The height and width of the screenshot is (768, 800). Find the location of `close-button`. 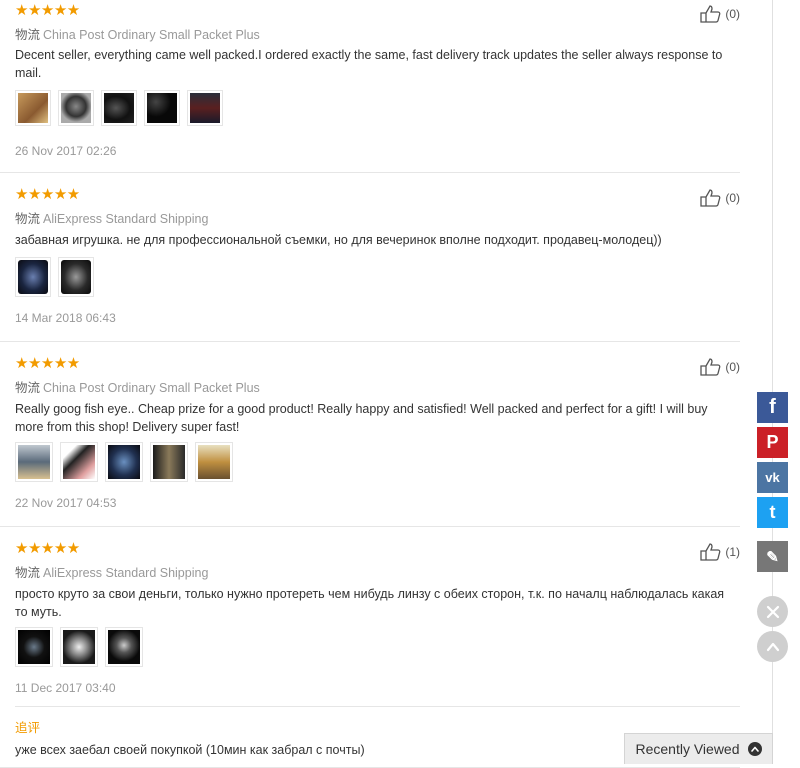

close-button is located at coordinates (772, 611).